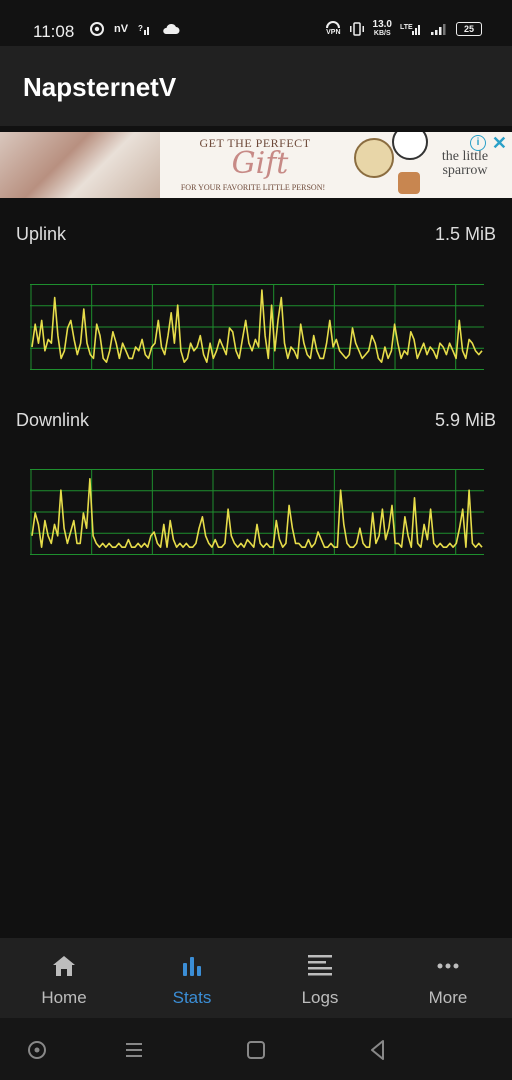 This screenshot has height=1080, width=512. I want to click on uplink-graph, so click(257, 327).